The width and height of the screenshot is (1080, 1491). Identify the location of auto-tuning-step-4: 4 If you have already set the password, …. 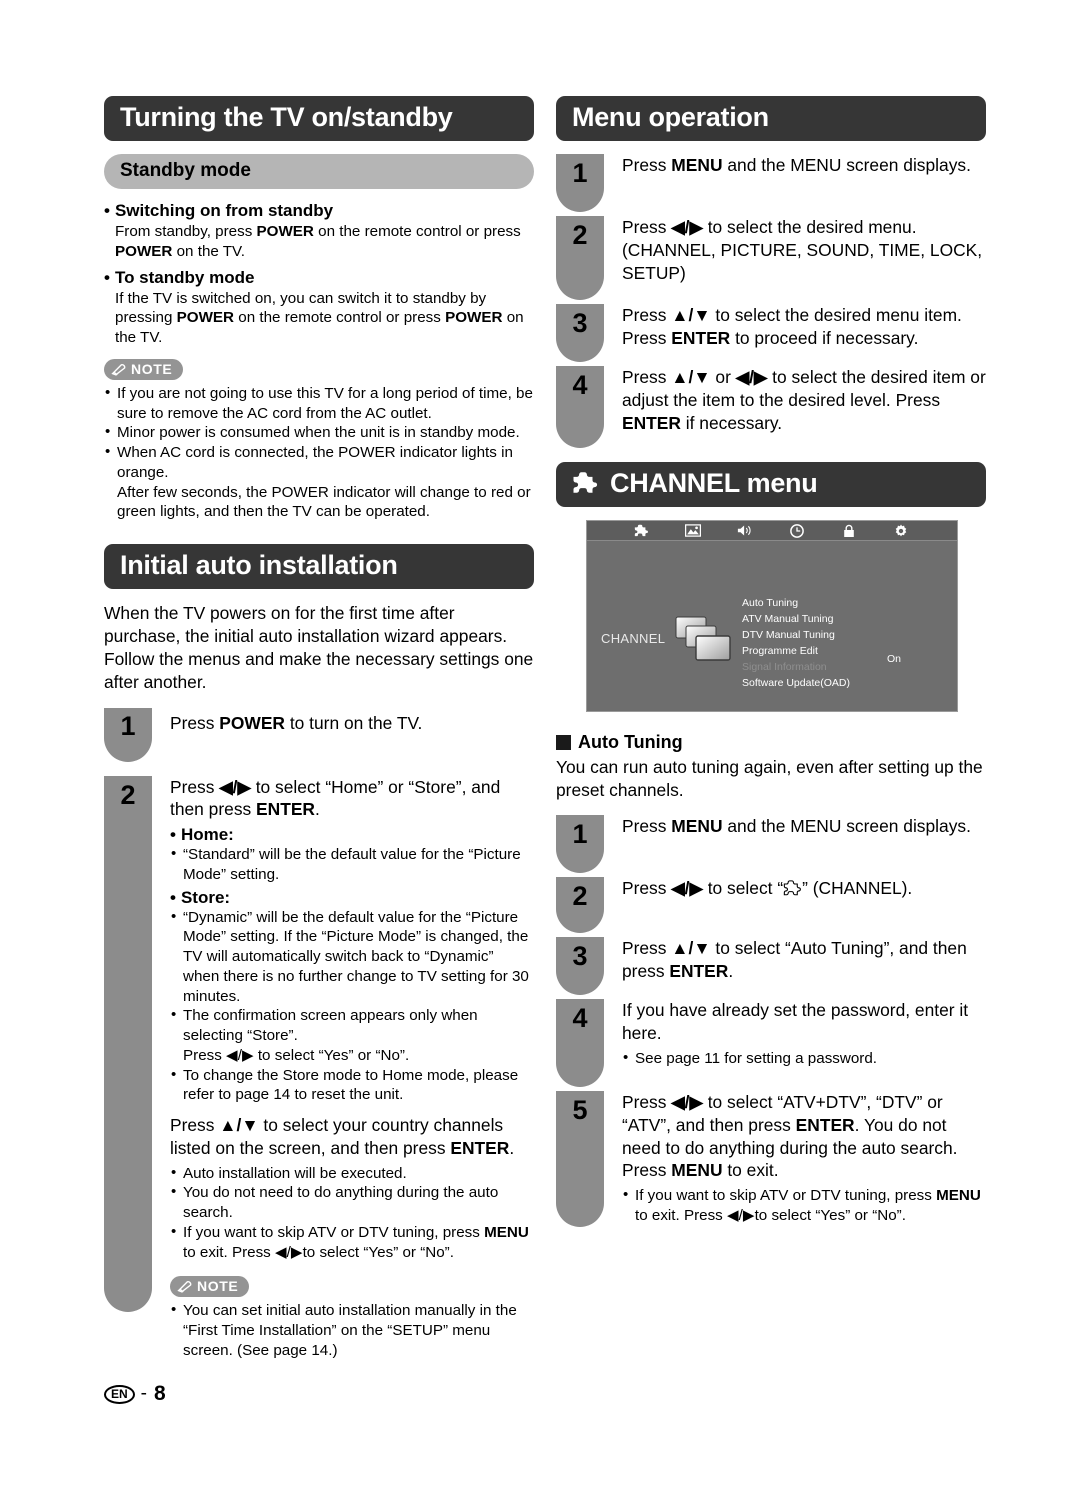
(771, 1042).